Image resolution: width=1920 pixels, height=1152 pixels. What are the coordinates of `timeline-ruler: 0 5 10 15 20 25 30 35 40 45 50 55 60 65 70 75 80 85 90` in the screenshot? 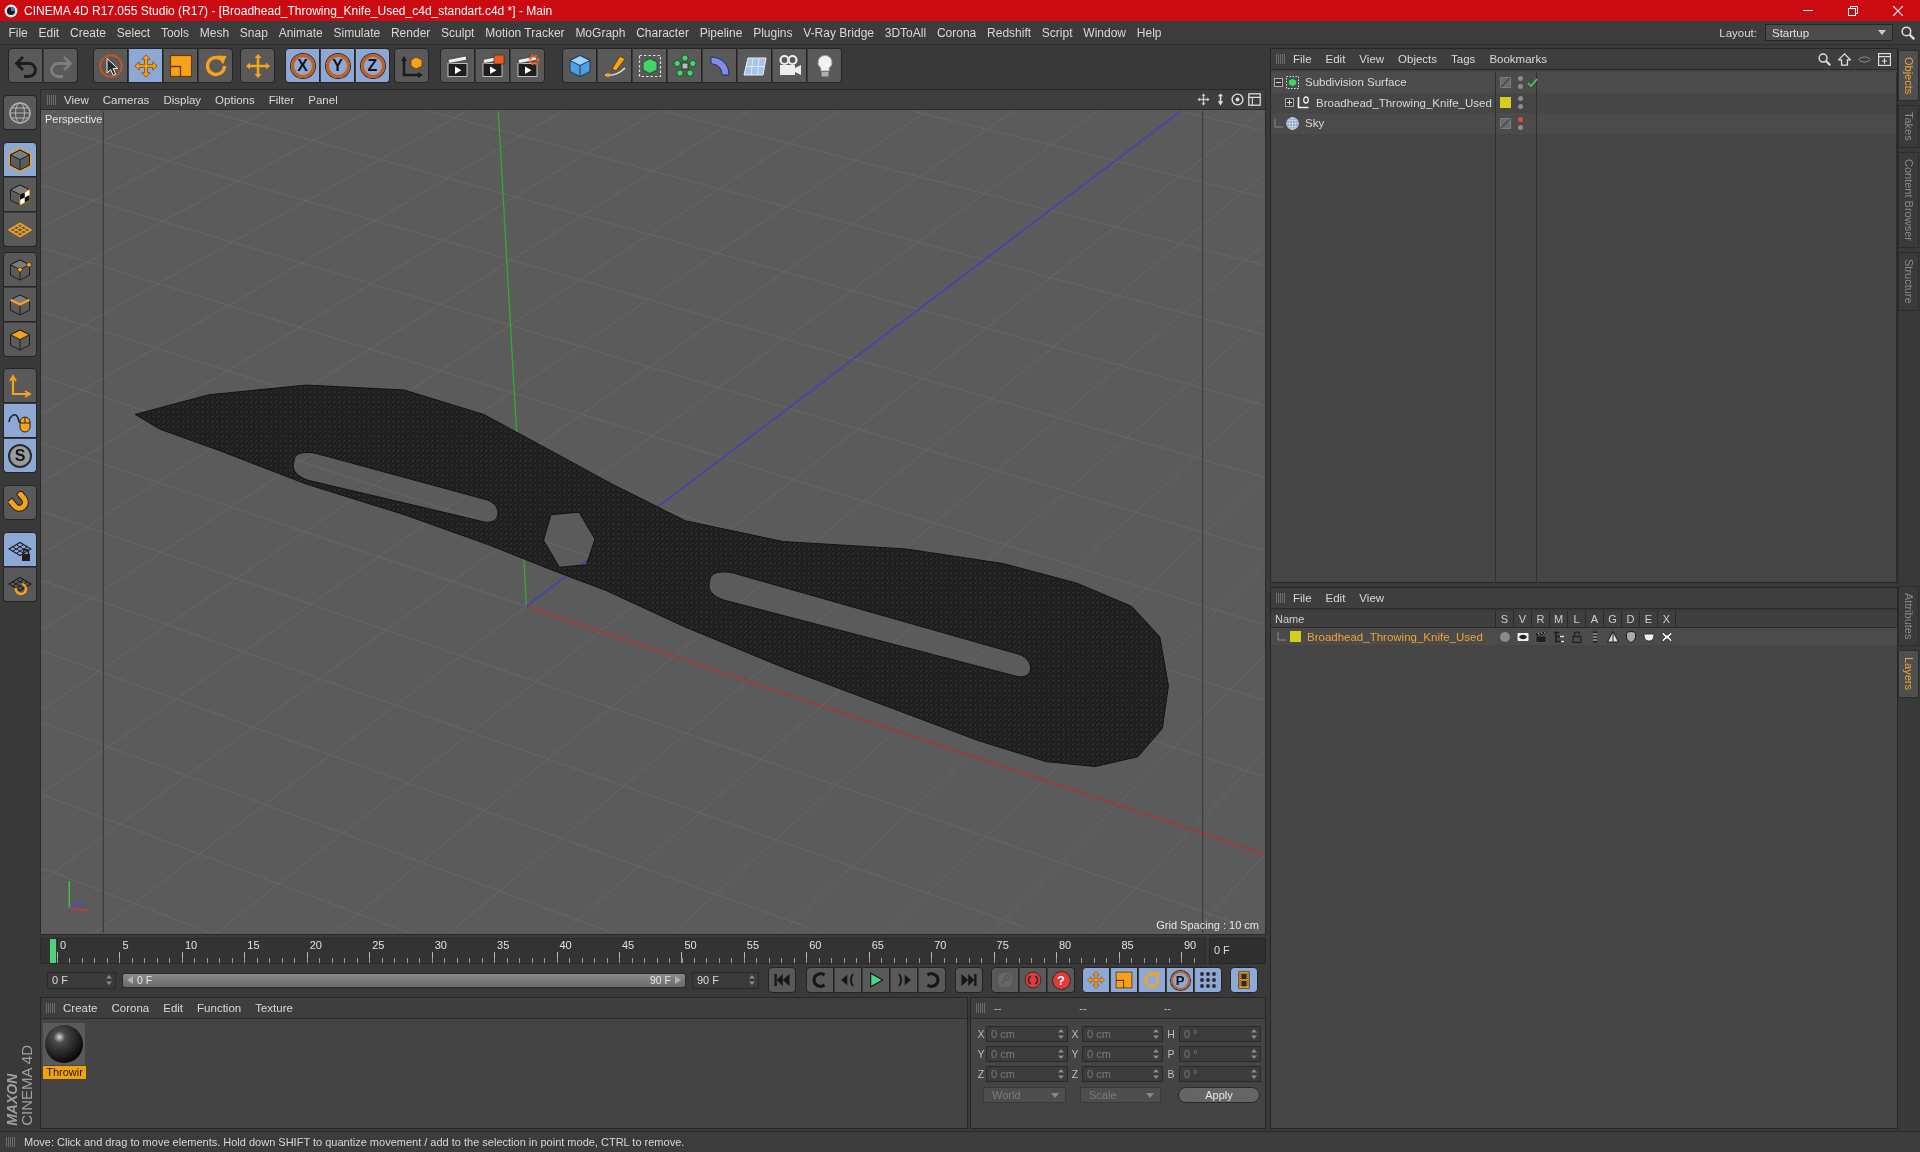 It's located at (623, 951).